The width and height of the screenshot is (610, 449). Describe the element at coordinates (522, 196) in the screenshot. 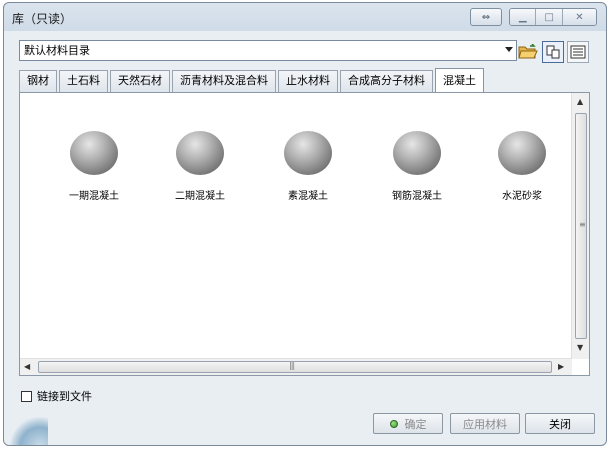

I see `material-label: 水泥砂浆` at that location.